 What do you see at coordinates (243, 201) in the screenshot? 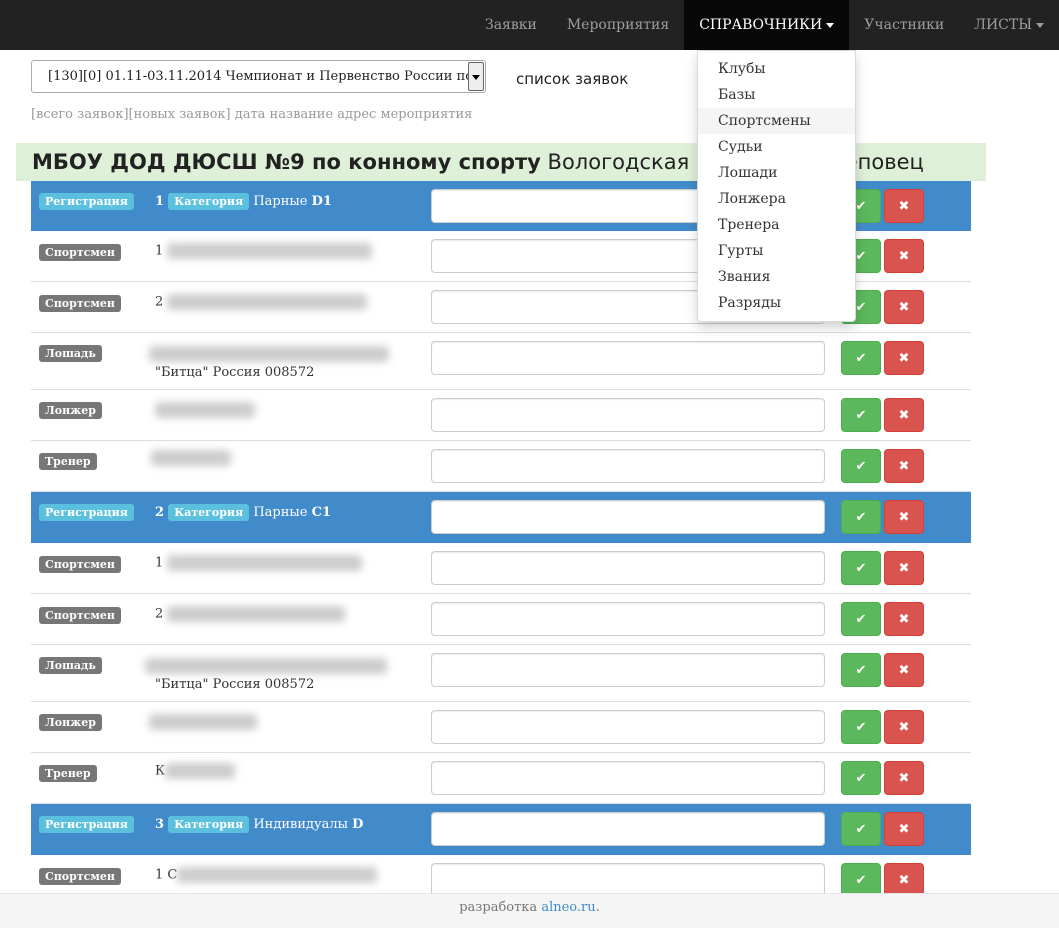
I see `registration-info: 1 Категория Парные D1` at bounding box center [243, 201].